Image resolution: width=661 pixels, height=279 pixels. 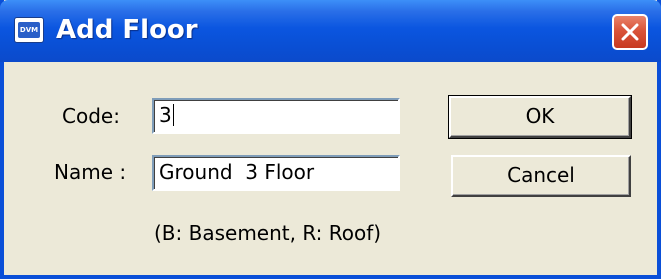 I want to click on hint-text: (B: Basement, R: Roof), so click(x=268, y=233).